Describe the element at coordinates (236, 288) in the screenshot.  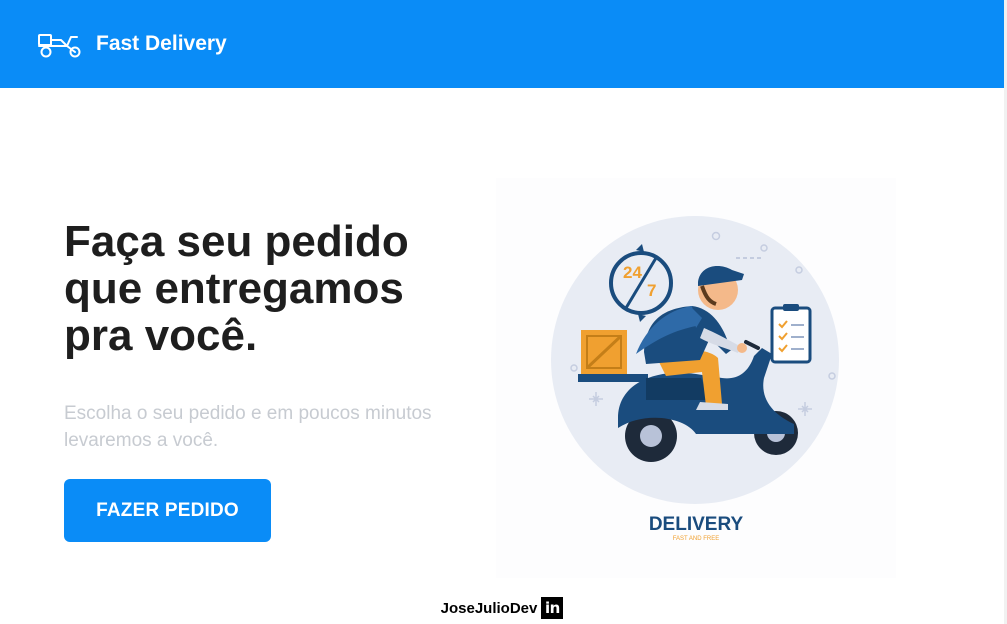
I see `hero-title: Faça seu pedido que entregamos pra você.` at that location.